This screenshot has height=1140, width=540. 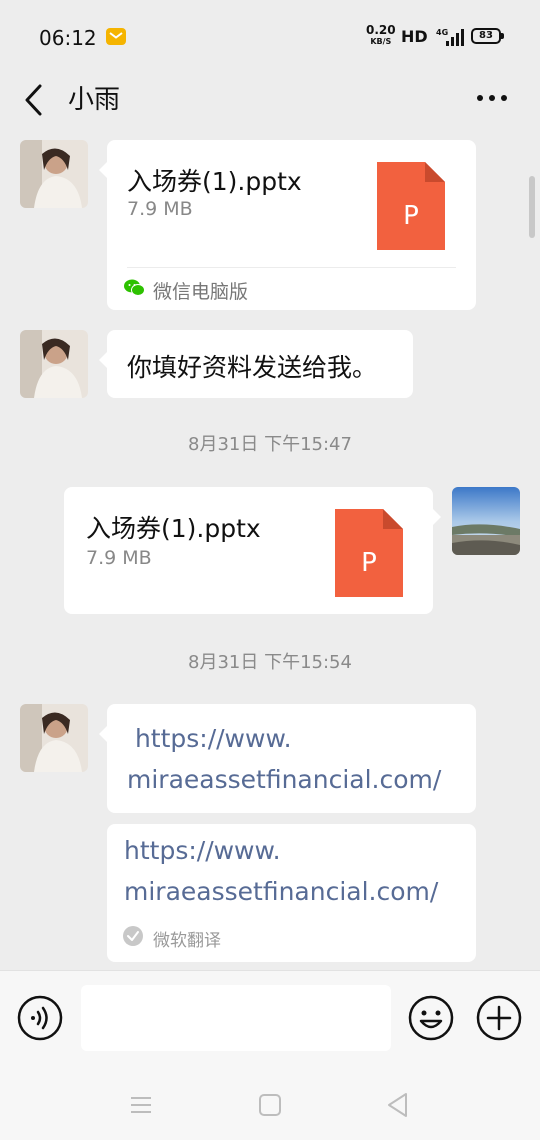 I want to click on message-text: 你填好资料发送给我。, so click(x=252, y=367).